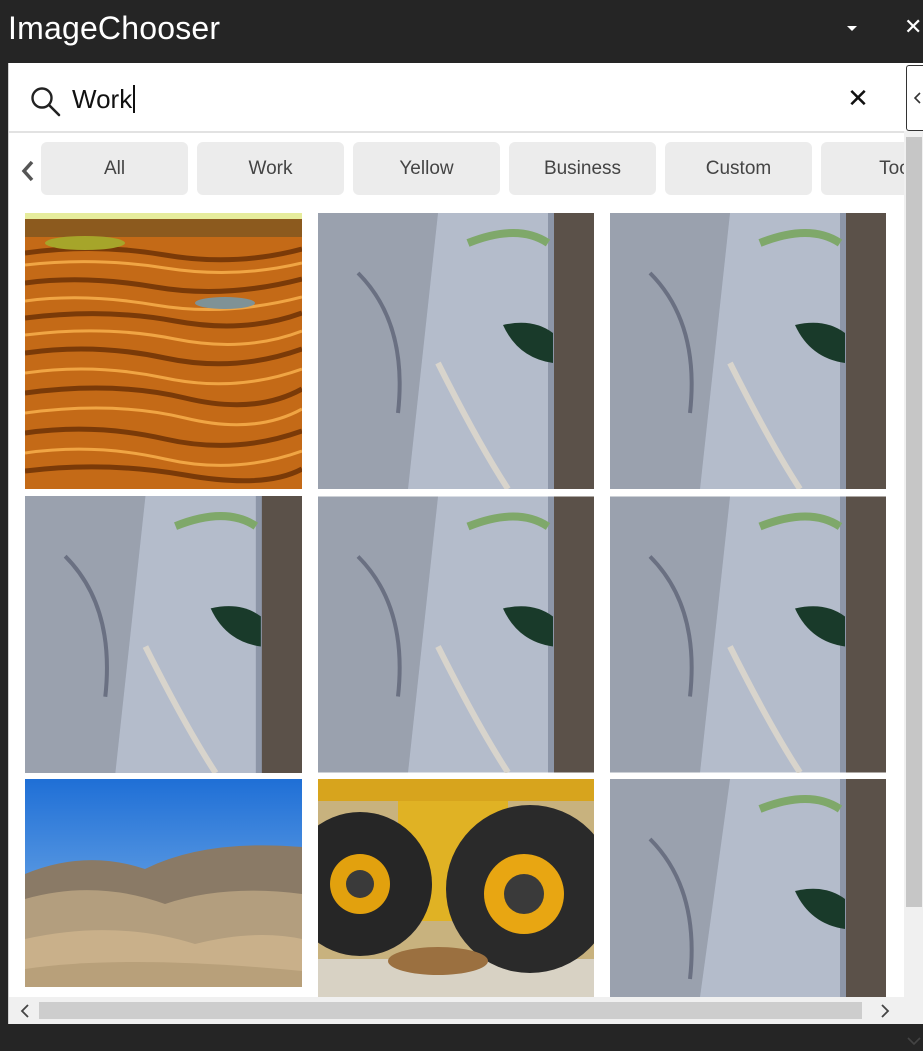  I want to click on filter-chip-bar: All Work Yellow Business Custom Too, so click(472, 169).